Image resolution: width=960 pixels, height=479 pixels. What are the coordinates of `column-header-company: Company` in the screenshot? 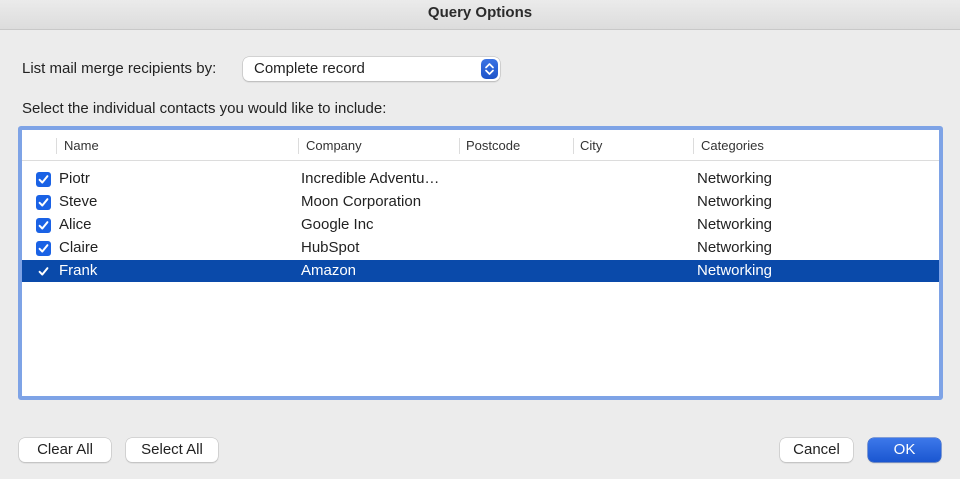 It's located at (331, 146).